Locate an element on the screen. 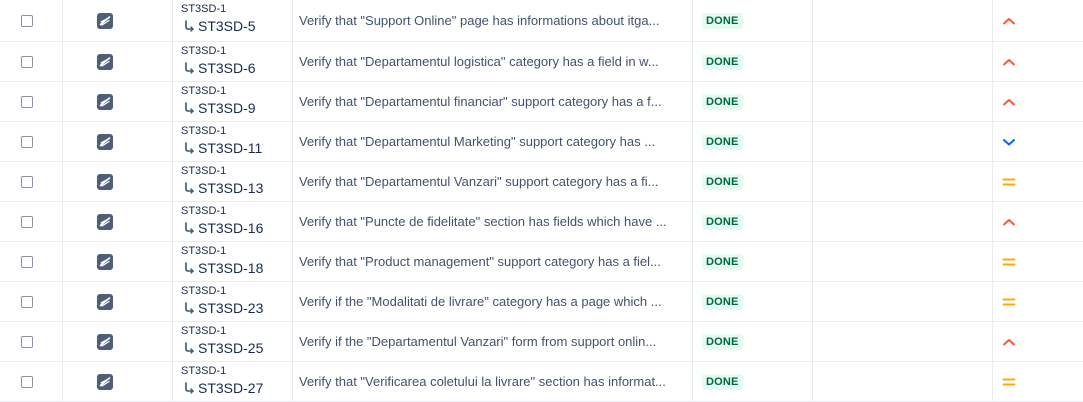 The height and width of the screenshot is (402, 1083). issue-key-cell: ST3SD-1 ST3SD-13 is located at coordinates (233, 181).